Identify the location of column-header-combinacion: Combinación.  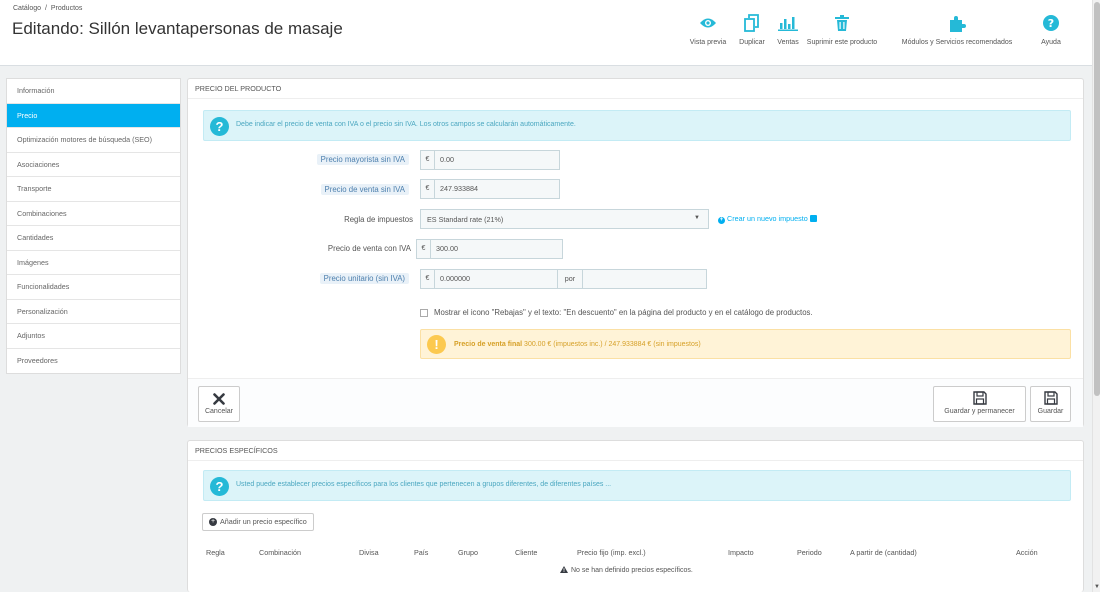
(280, 552).